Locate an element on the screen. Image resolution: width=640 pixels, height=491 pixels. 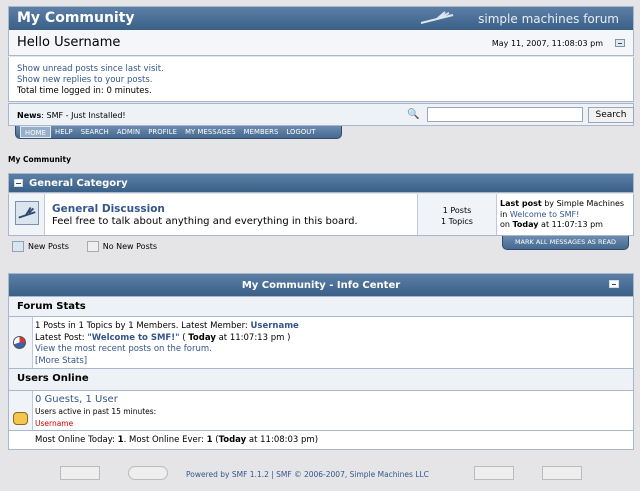
greeting-text: Hello is located at coordinates (33, 42).